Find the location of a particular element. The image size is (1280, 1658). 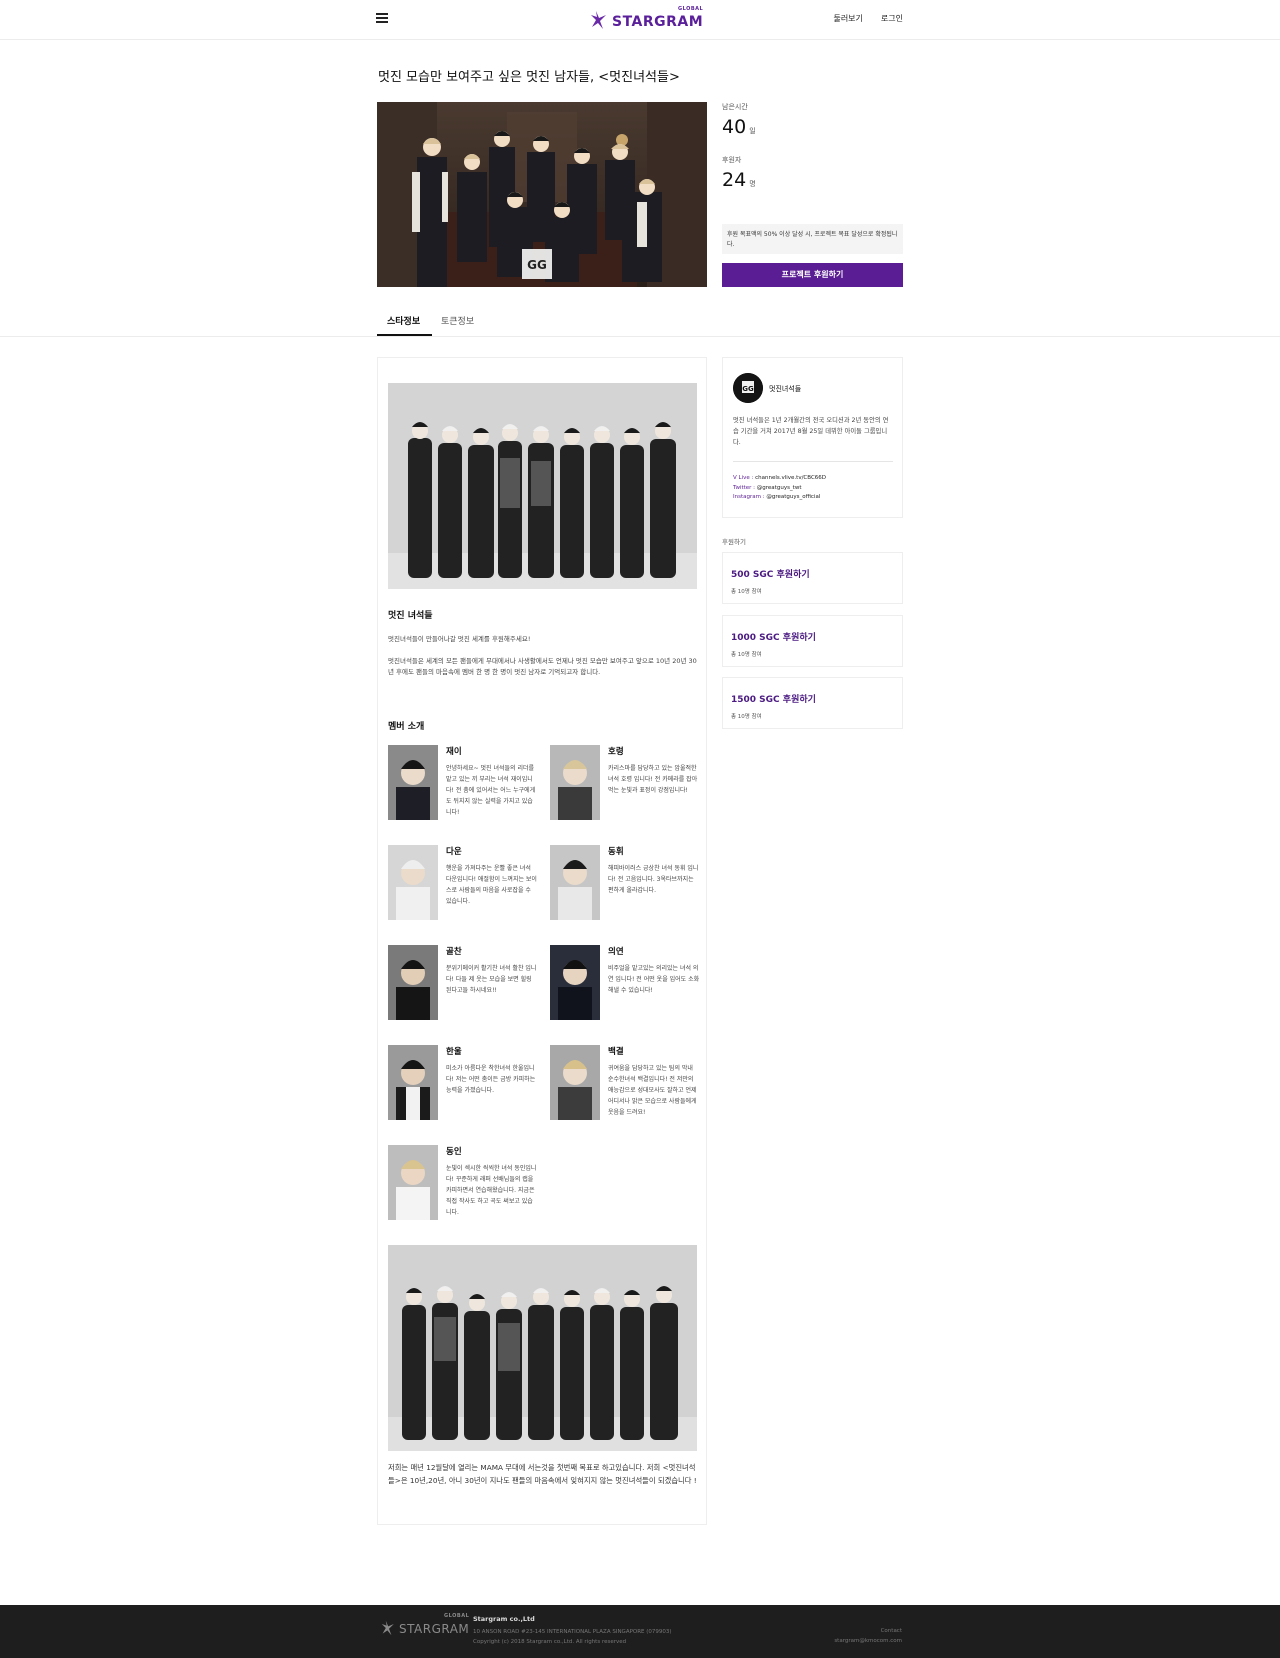

member-name: 동휘 is located at coordinates (616, 852).